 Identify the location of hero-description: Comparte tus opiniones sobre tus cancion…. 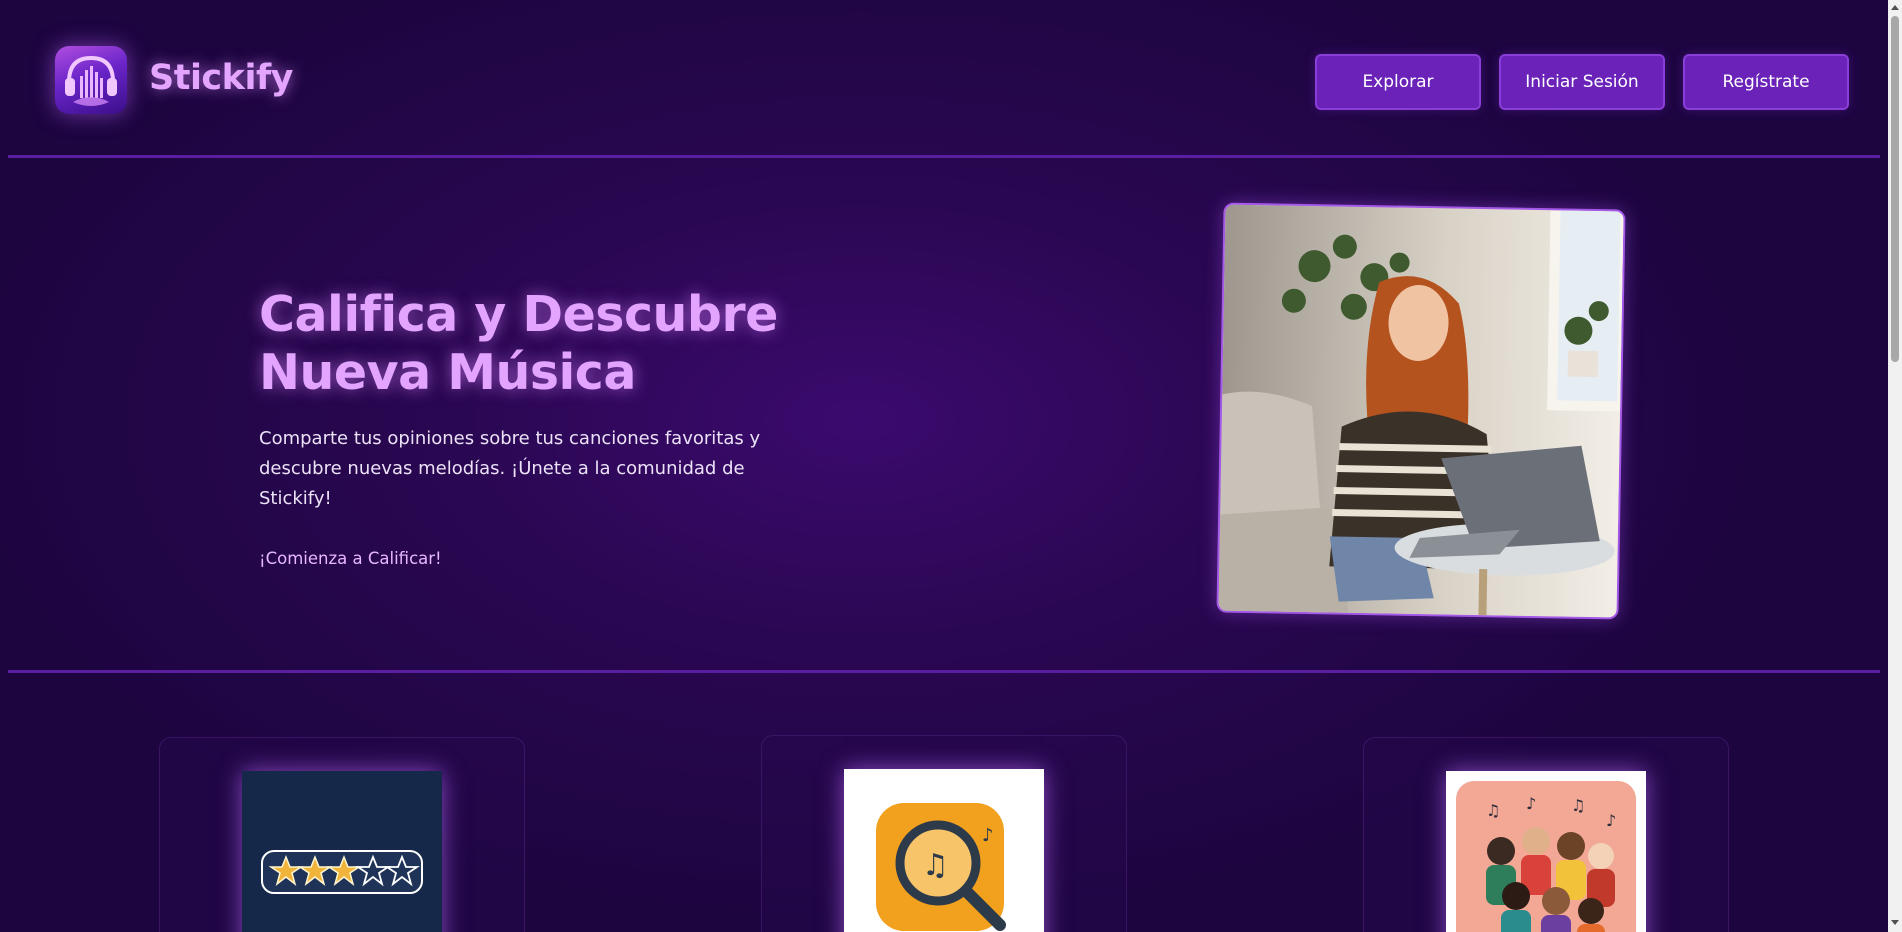
(510, 468).